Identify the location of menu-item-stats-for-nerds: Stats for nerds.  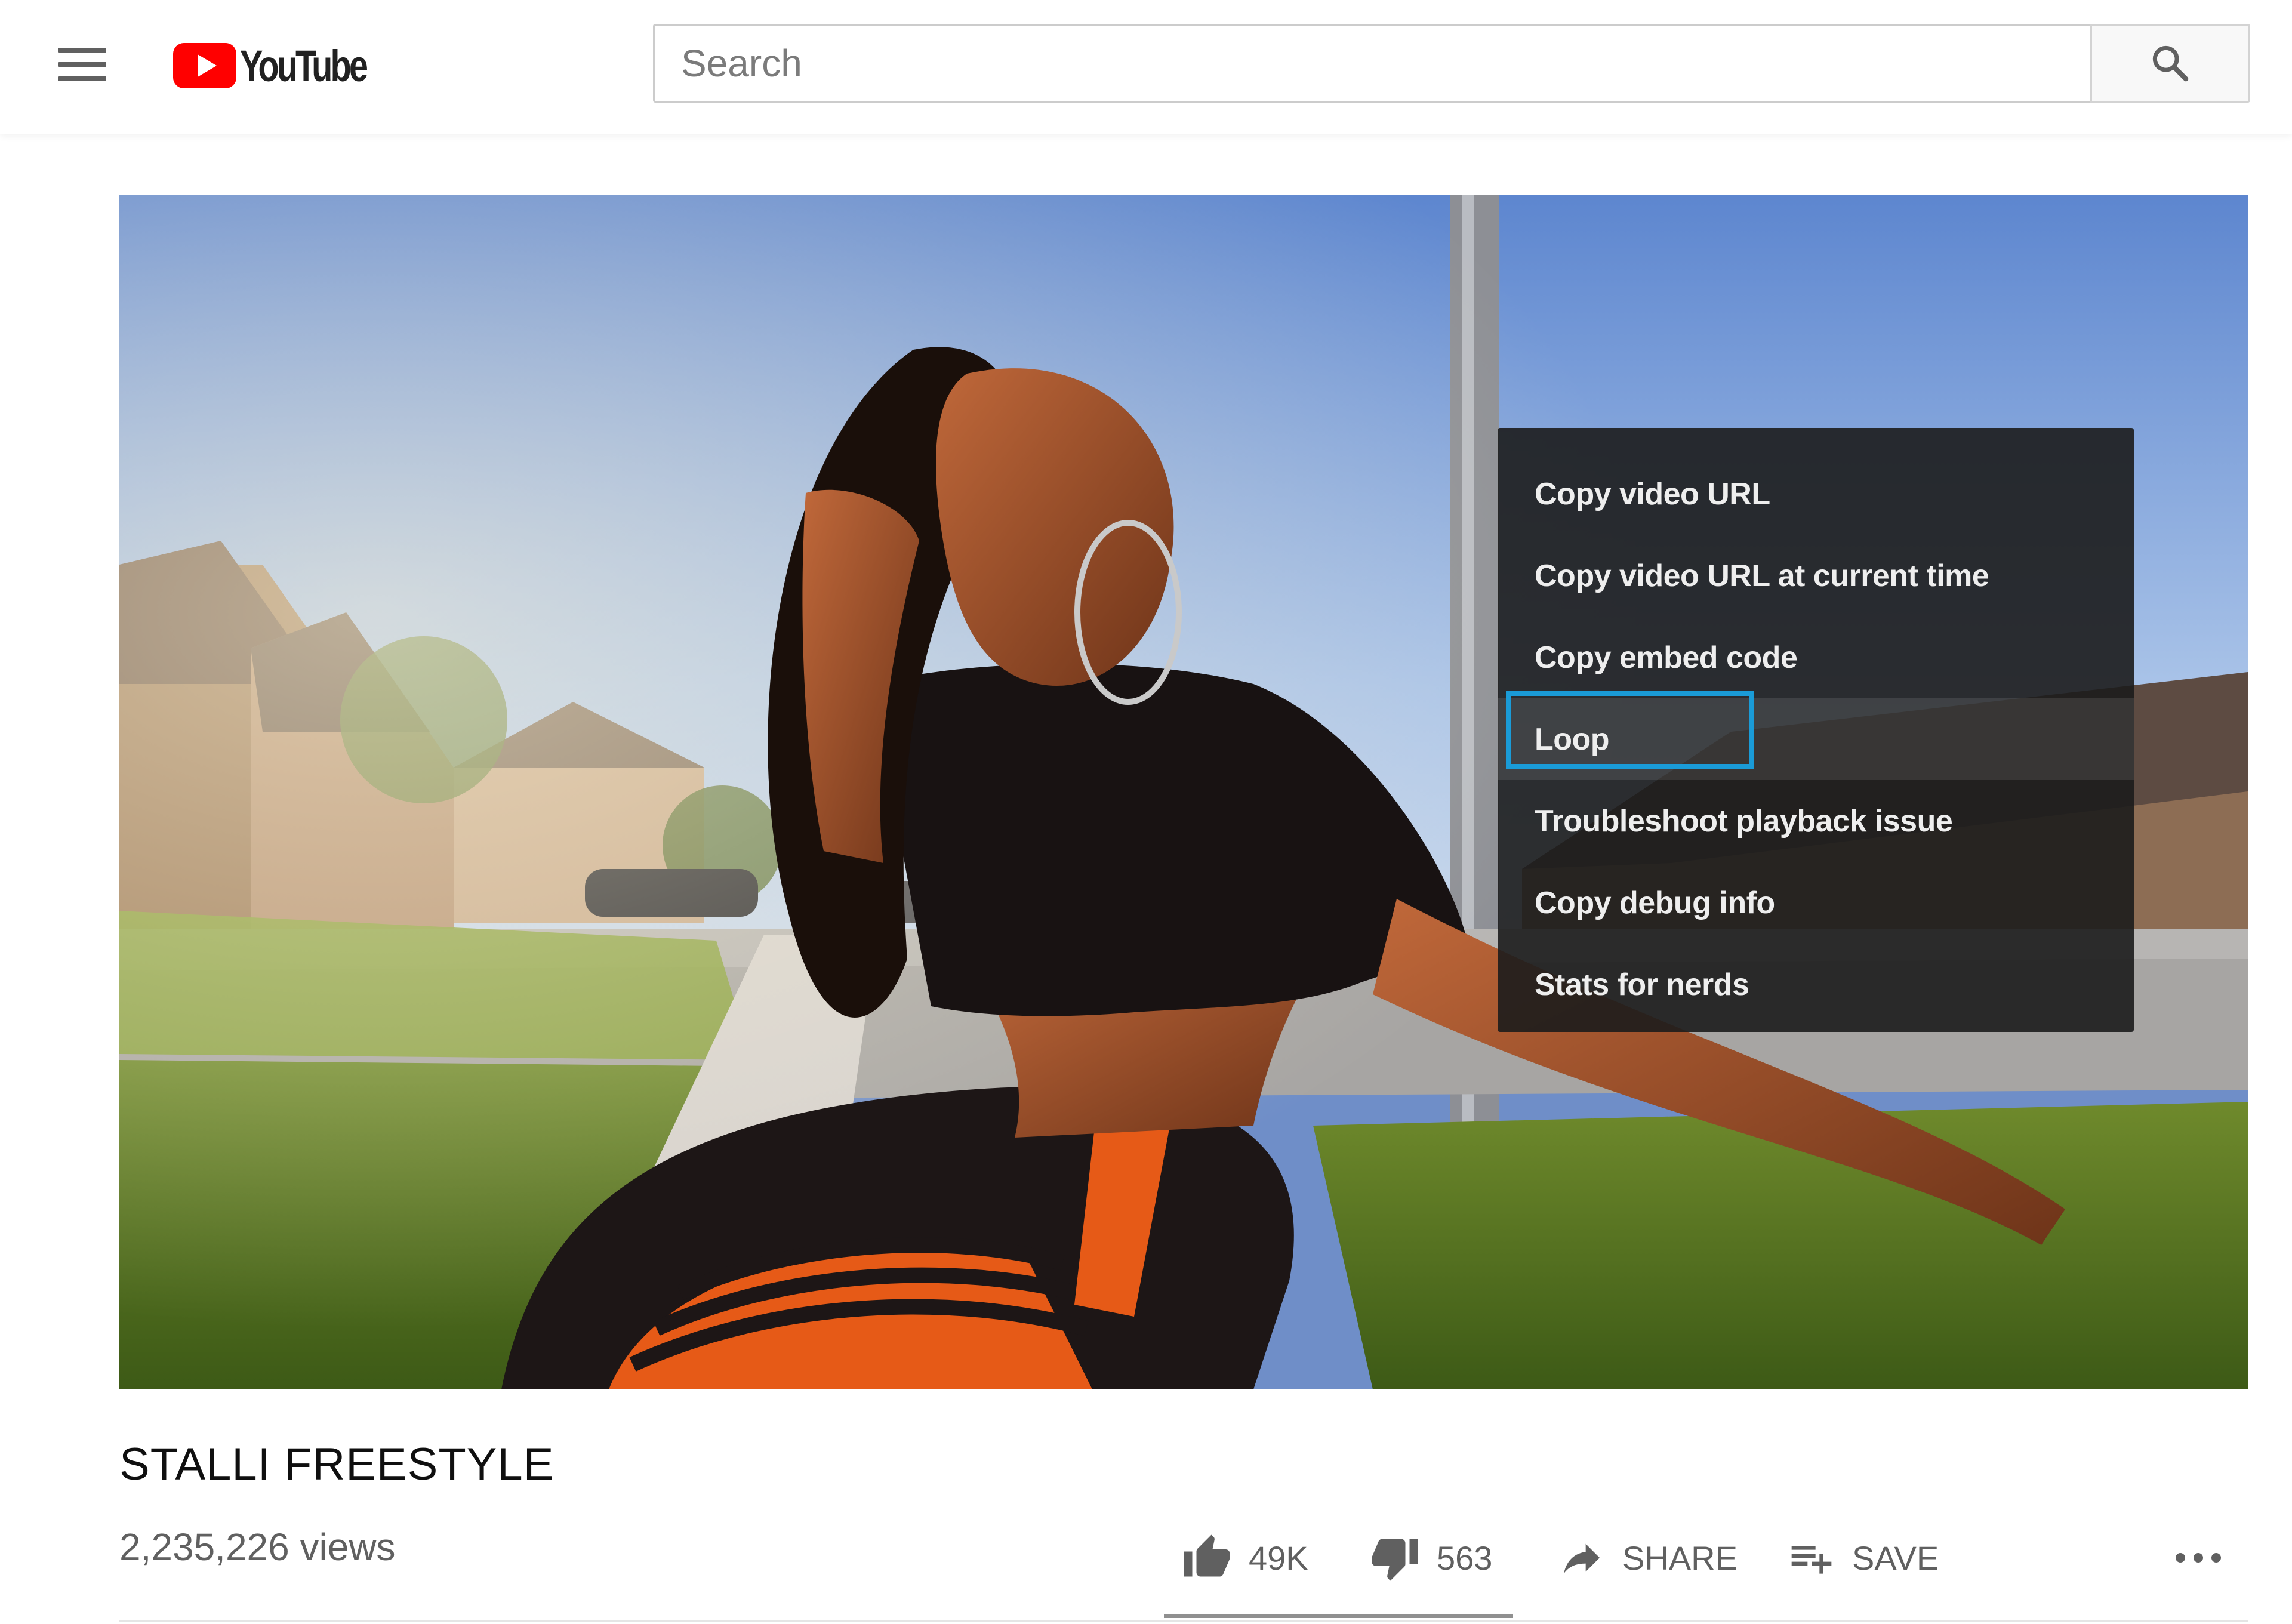
(1816, 984).